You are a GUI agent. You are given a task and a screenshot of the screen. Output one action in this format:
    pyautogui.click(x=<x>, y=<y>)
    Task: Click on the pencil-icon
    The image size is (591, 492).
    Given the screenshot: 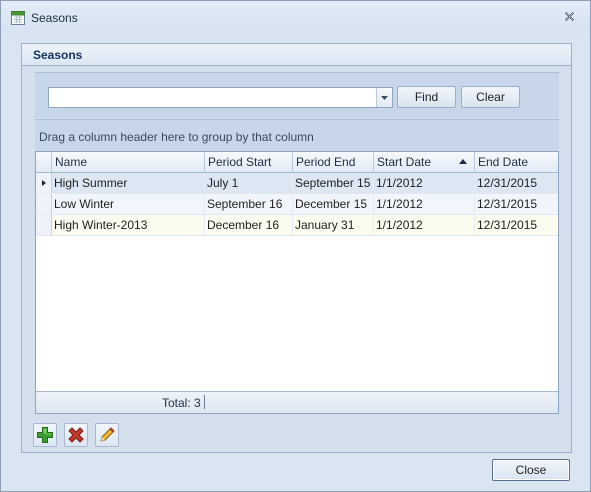 What is the action you would take?
    pyautogui.click(x=107, y=434)
    